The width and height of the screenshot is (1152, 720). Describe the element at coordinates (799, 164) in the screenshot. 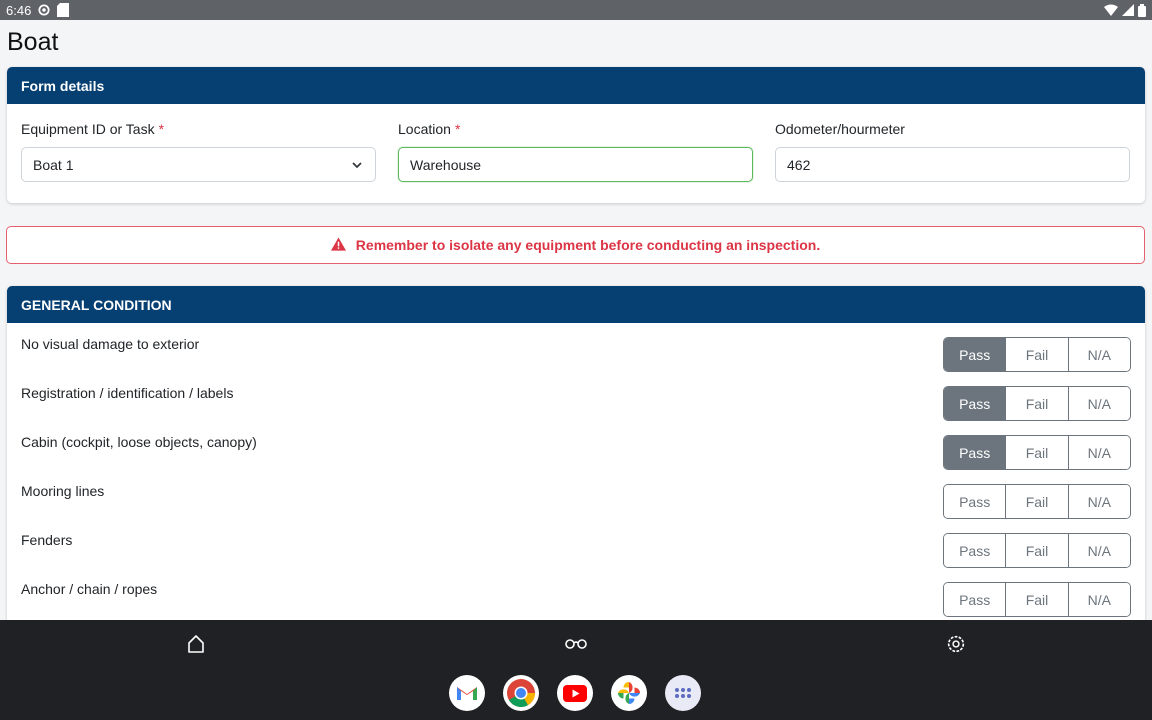

I see `odometer-value: 462` at that location.